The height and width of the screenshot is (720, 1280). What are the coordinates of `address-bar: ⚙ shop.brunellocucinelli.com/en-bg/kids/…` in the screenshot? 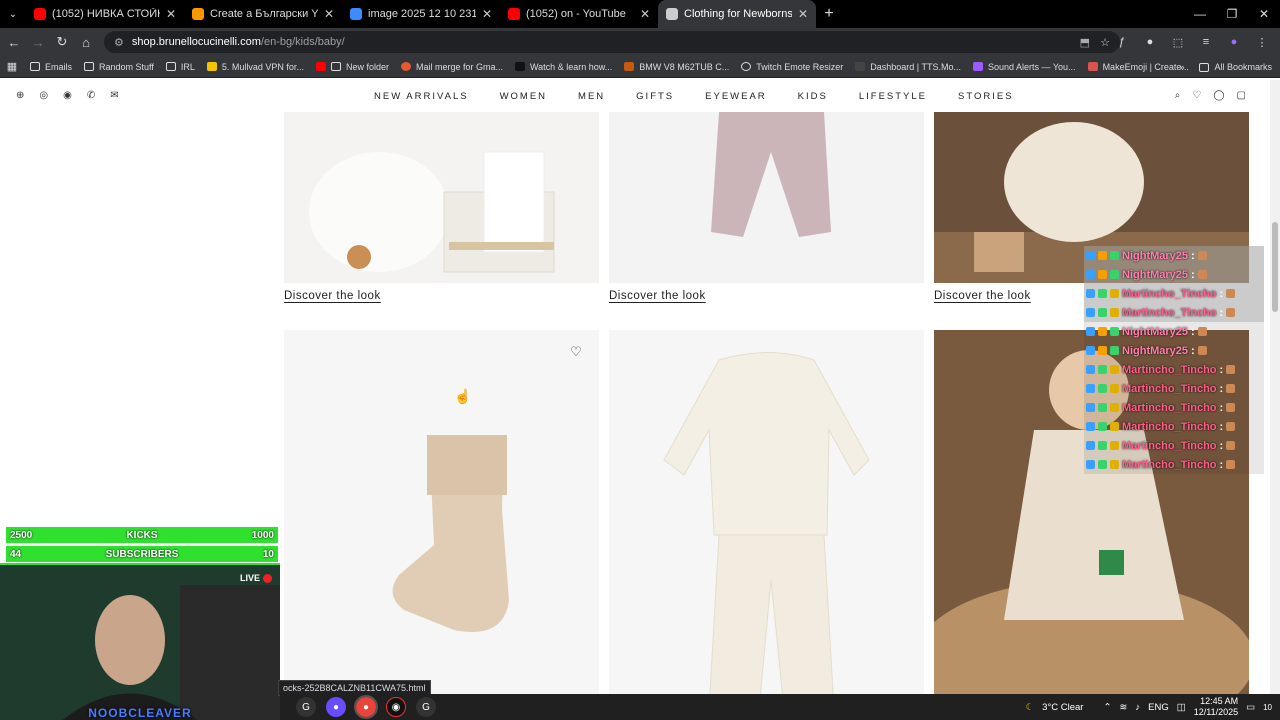 It's located at (612, 42).